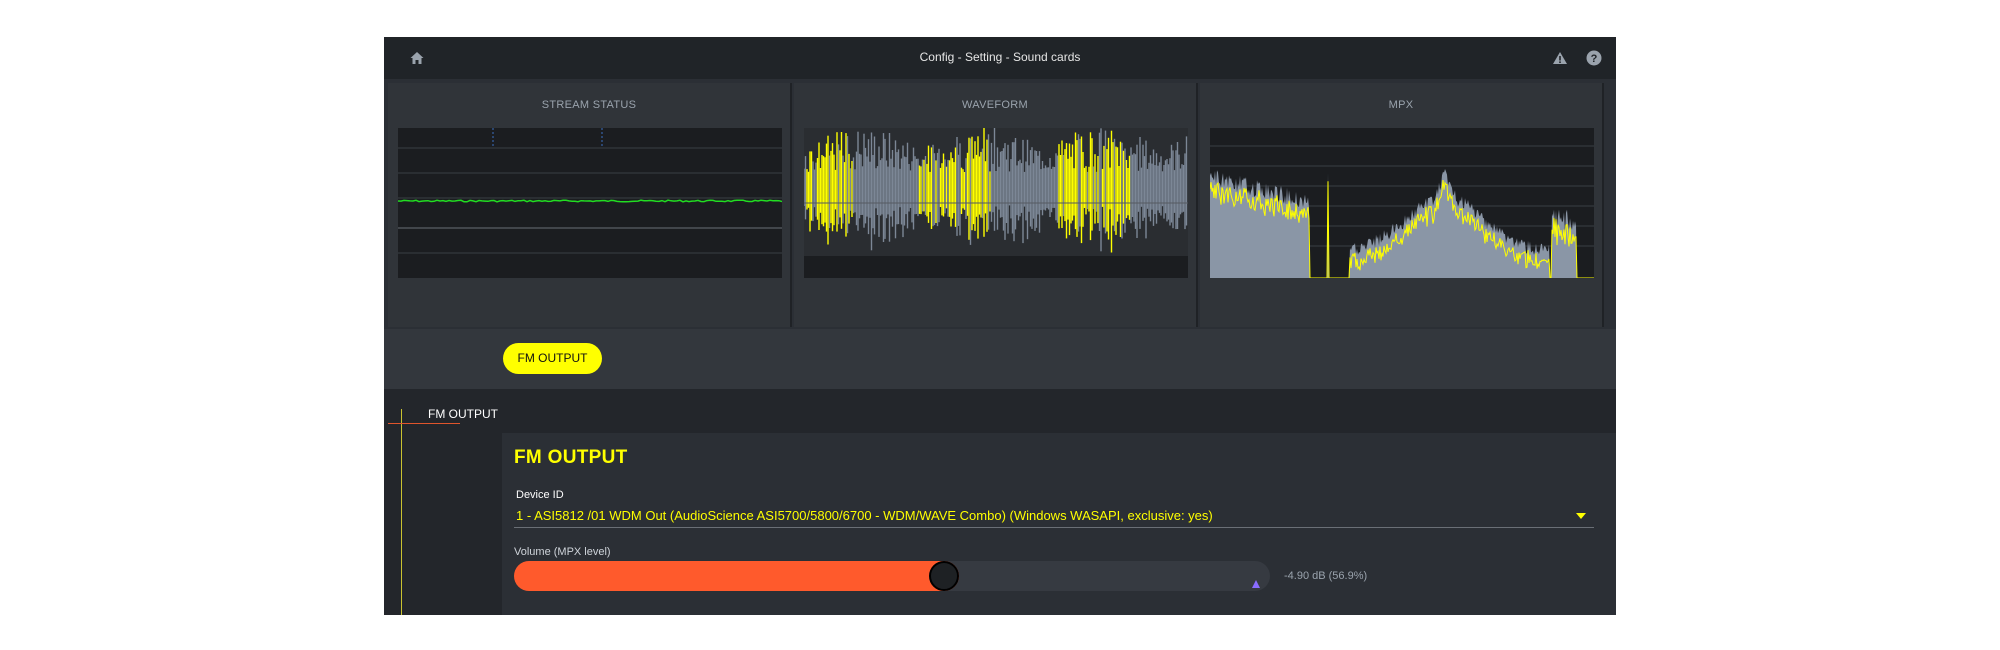 The image size is (2000, 650). What do you see at coordinates (589, 105) in the screenshot?
I see `stream-status-title: STREAM STATUS` at bounding box center [589, 105].